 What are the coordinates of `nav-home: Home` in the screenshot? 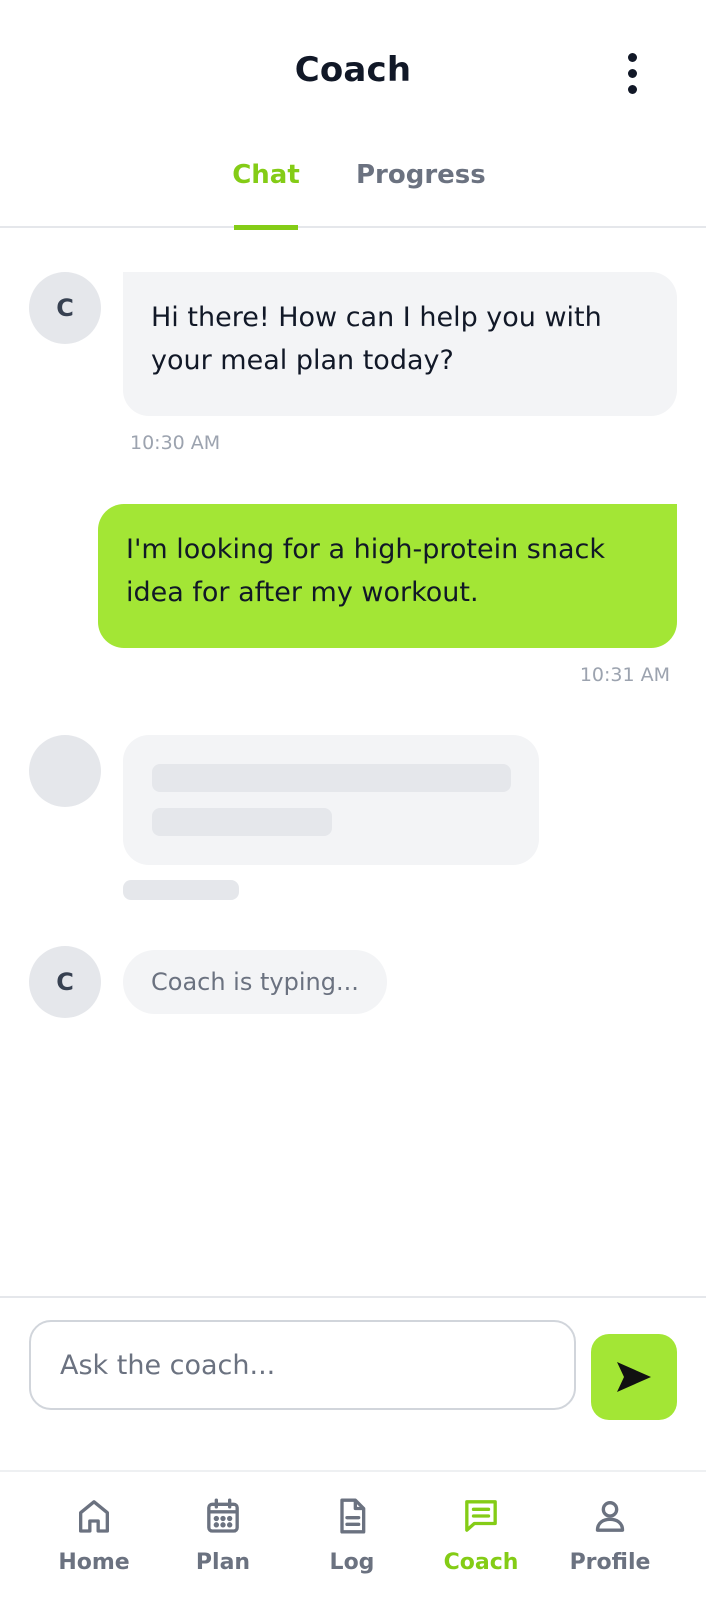 It's located at (94, 1536).